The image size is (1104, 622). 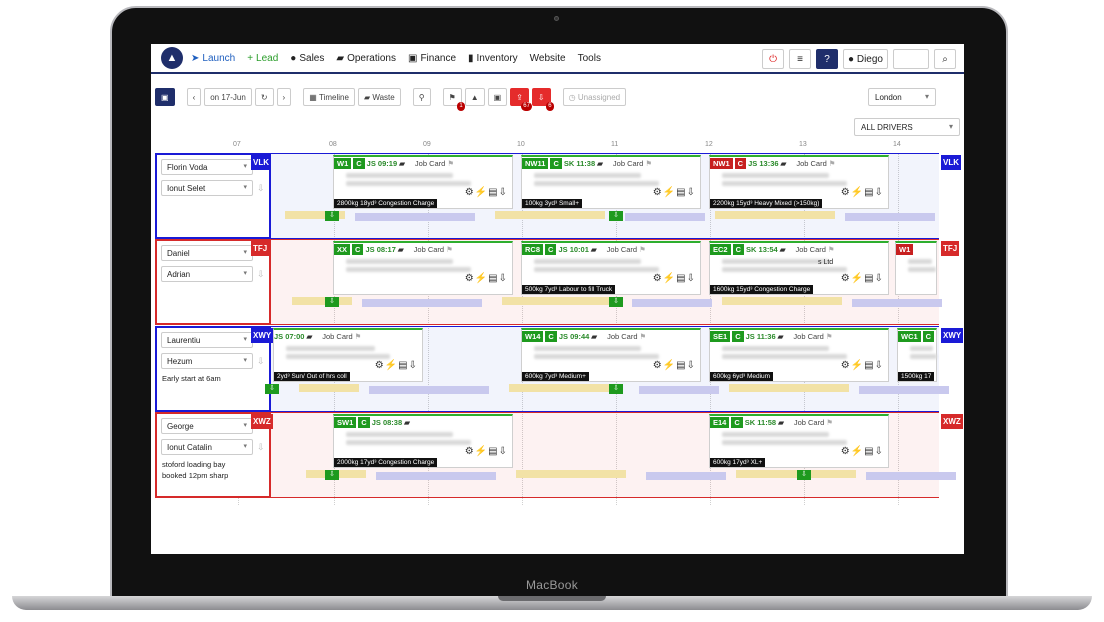 What do you see at coordinates (902, 97) in the screenshot?
I see `location-select: London ▾` at bounding box center [902, 97].